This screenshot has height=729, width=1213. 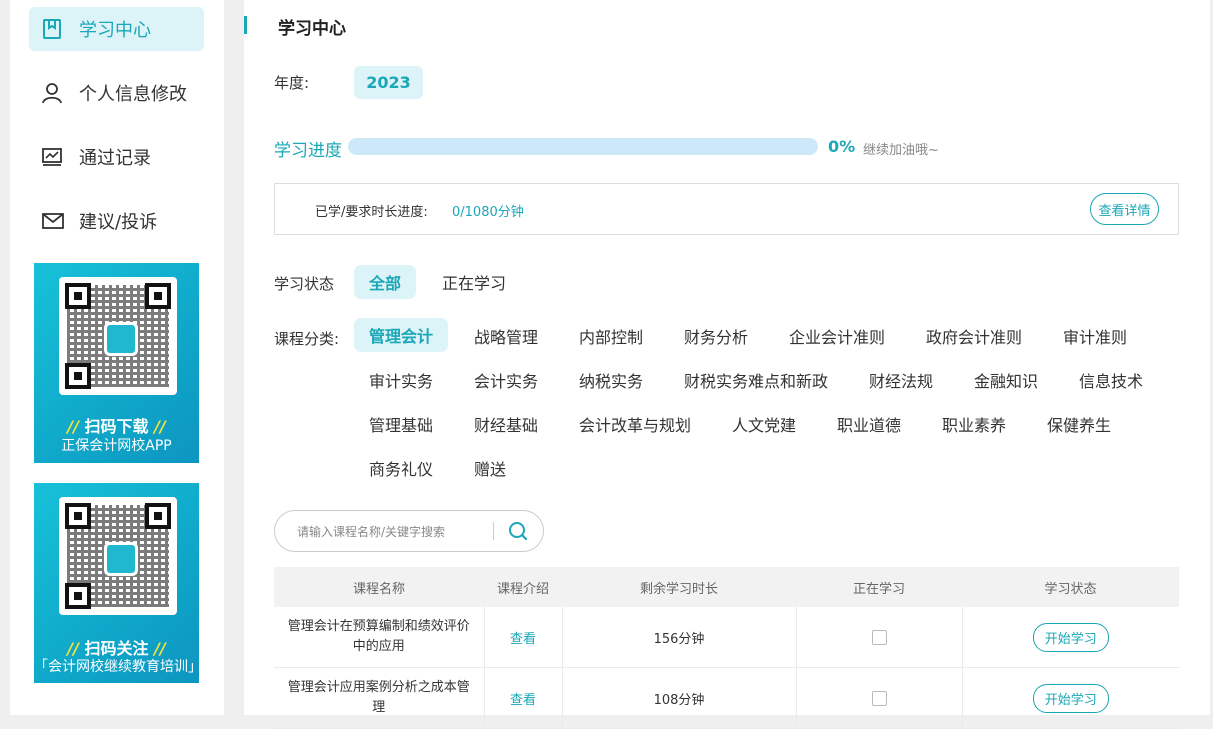 What do you see at coordinates (583, 146) in the screenshot?
I see `progress-bar` at bounding box center [583, 146].